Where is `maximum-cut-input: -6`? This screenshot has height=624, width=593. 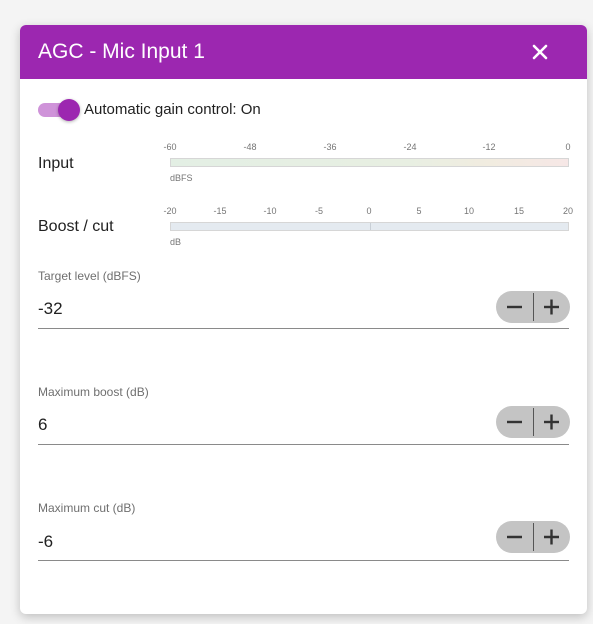
maximum-cut-input: -6 is located at coordinates (45, 542).